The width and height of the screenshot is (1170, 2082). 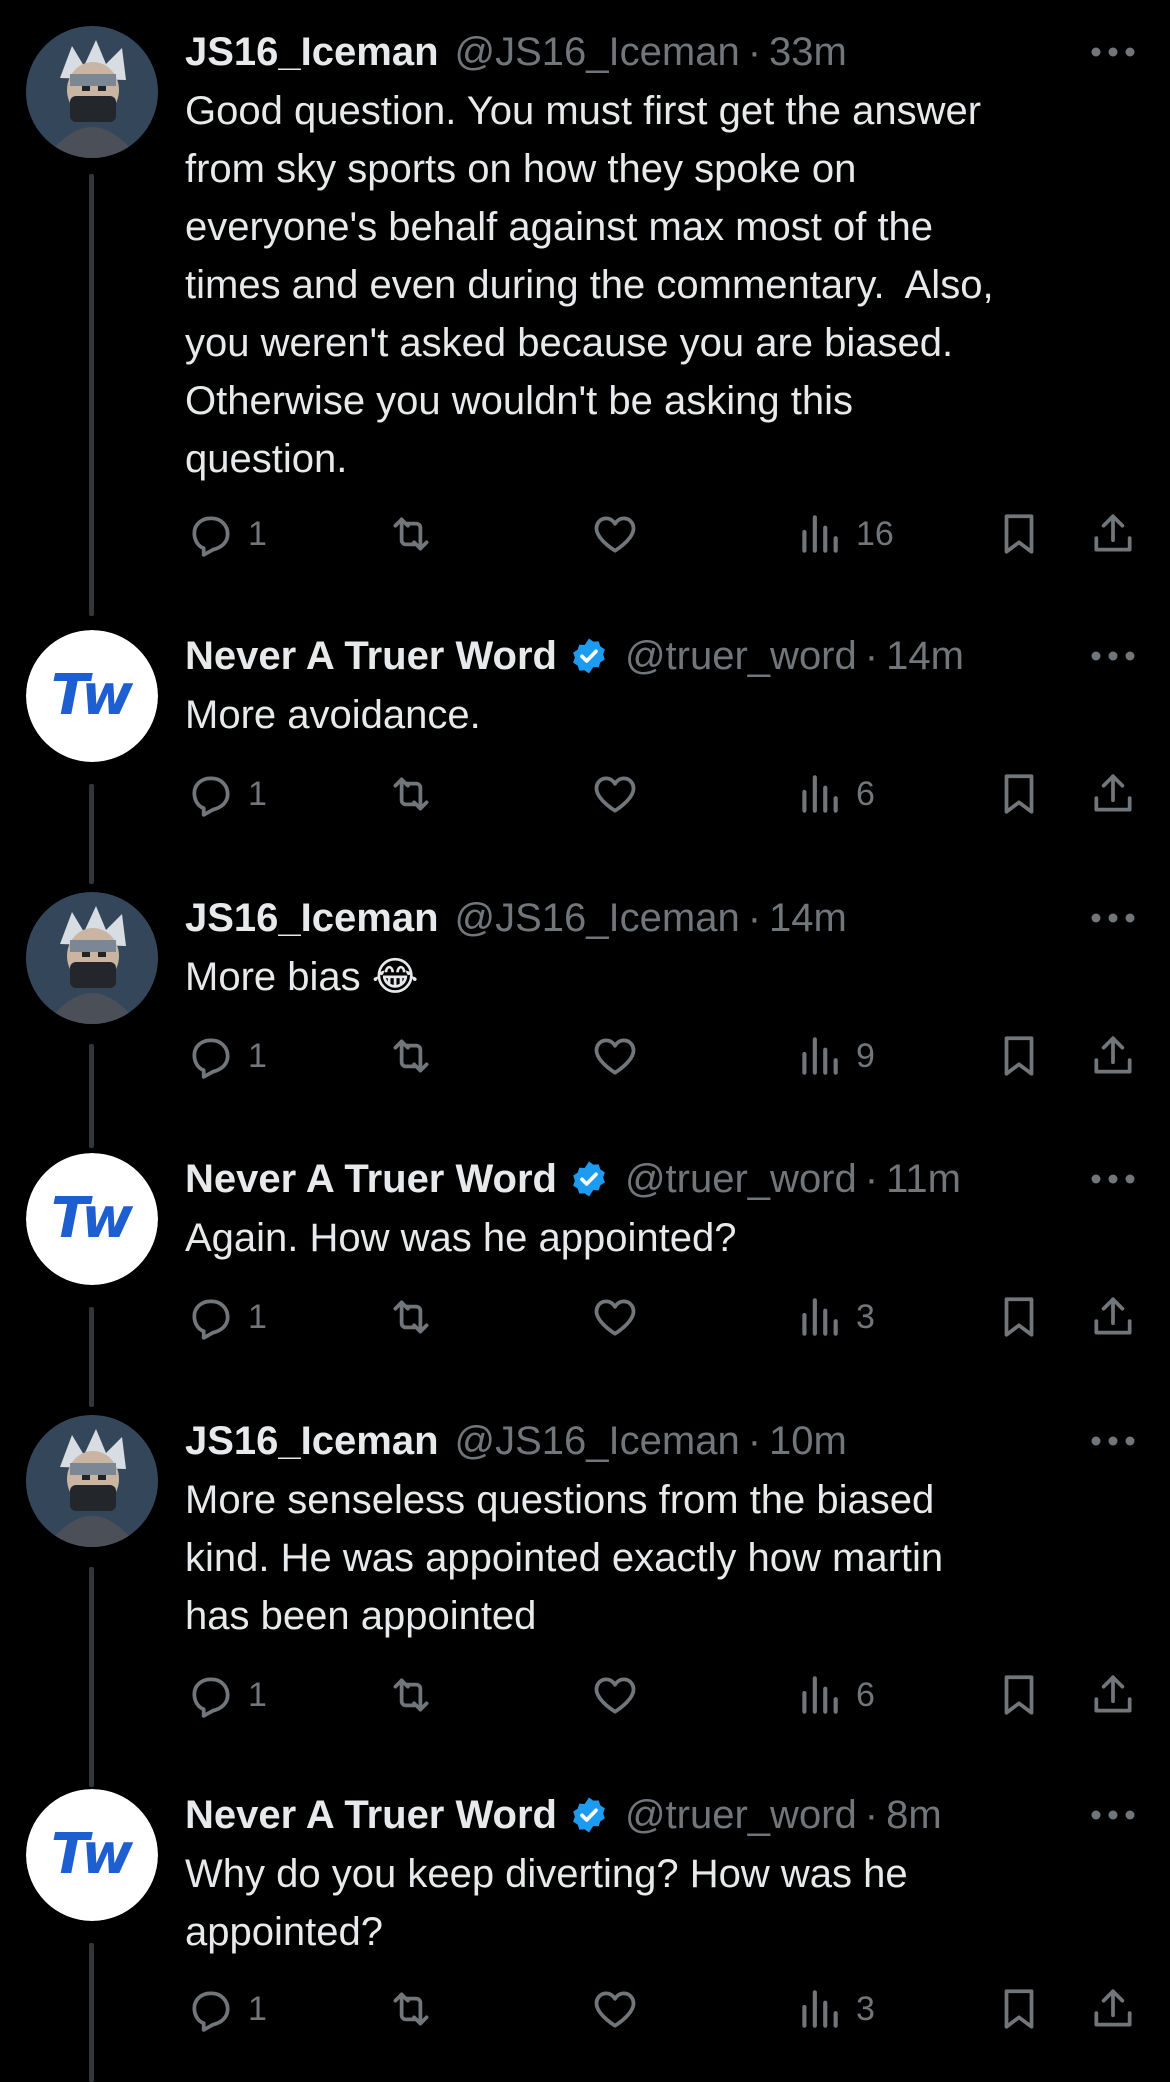 What do you see at coordinates (914, 1815) in the screenshot?
I see `timestamp: 8m` at bounding box center [914, 1815].